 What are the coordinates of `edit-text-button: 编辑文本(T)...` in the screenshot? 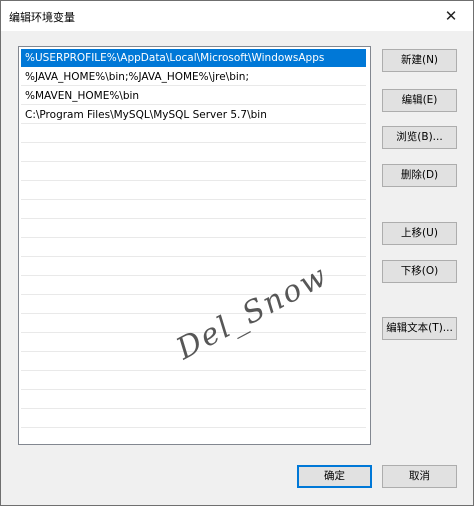 It's located at (419, 328).